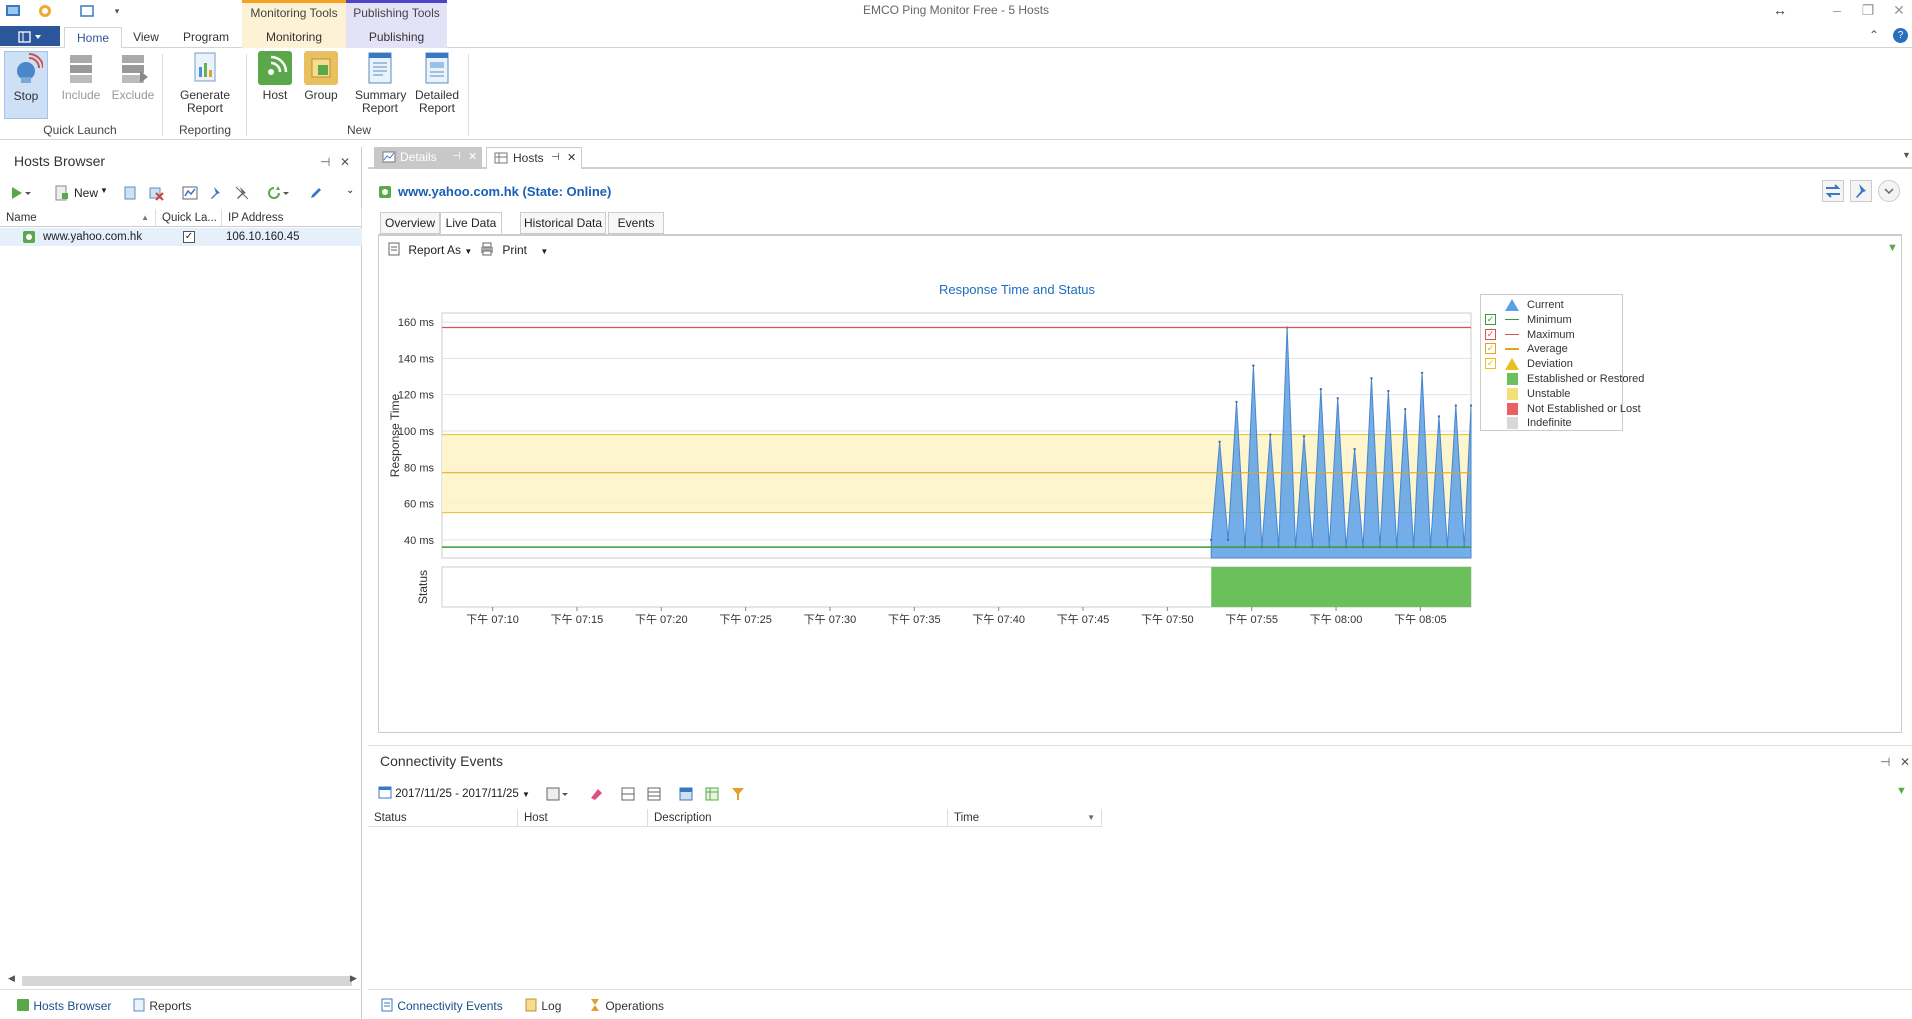  I want to click on generate-report-button: Generate Report, so click(205, 83).